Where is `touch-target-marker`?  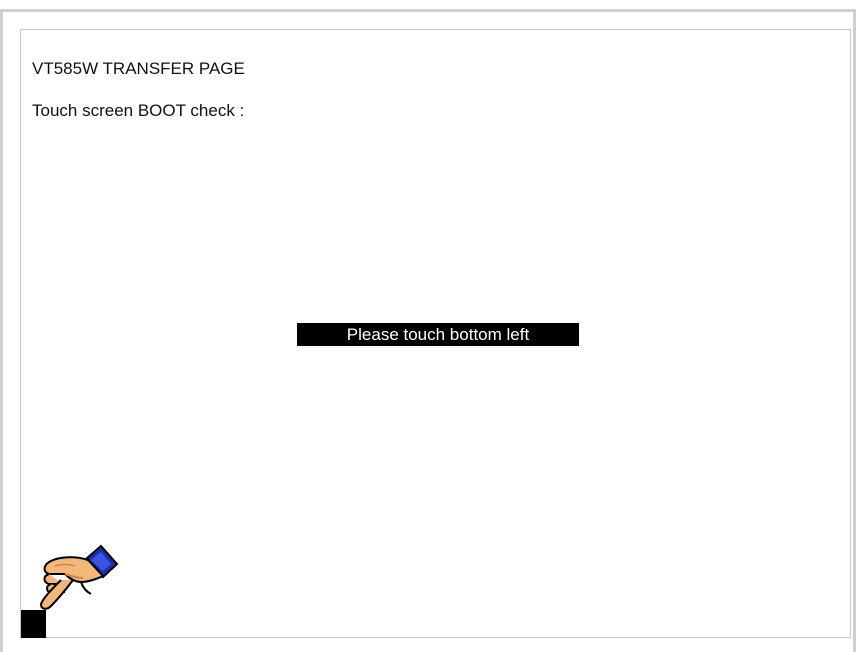 touch-target-marker is located at coordinates (33, 624).